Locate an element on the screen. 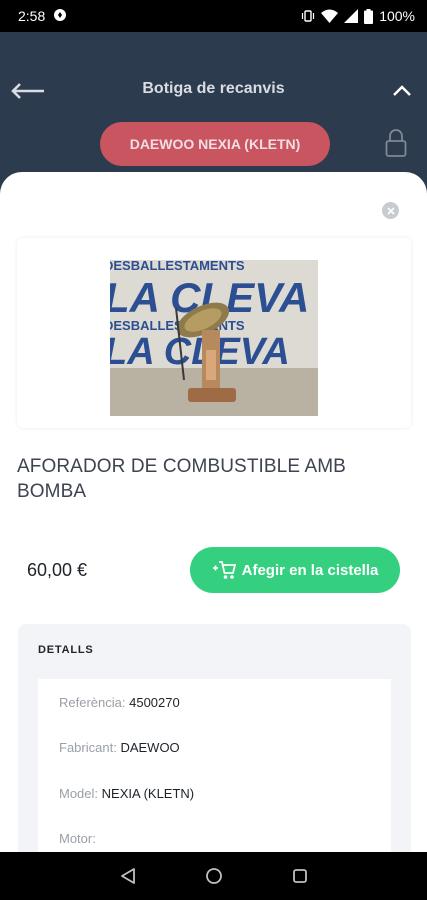 This screenshot has width=427, height=900. detail-label: Model: is located at coordinates (79, 793).